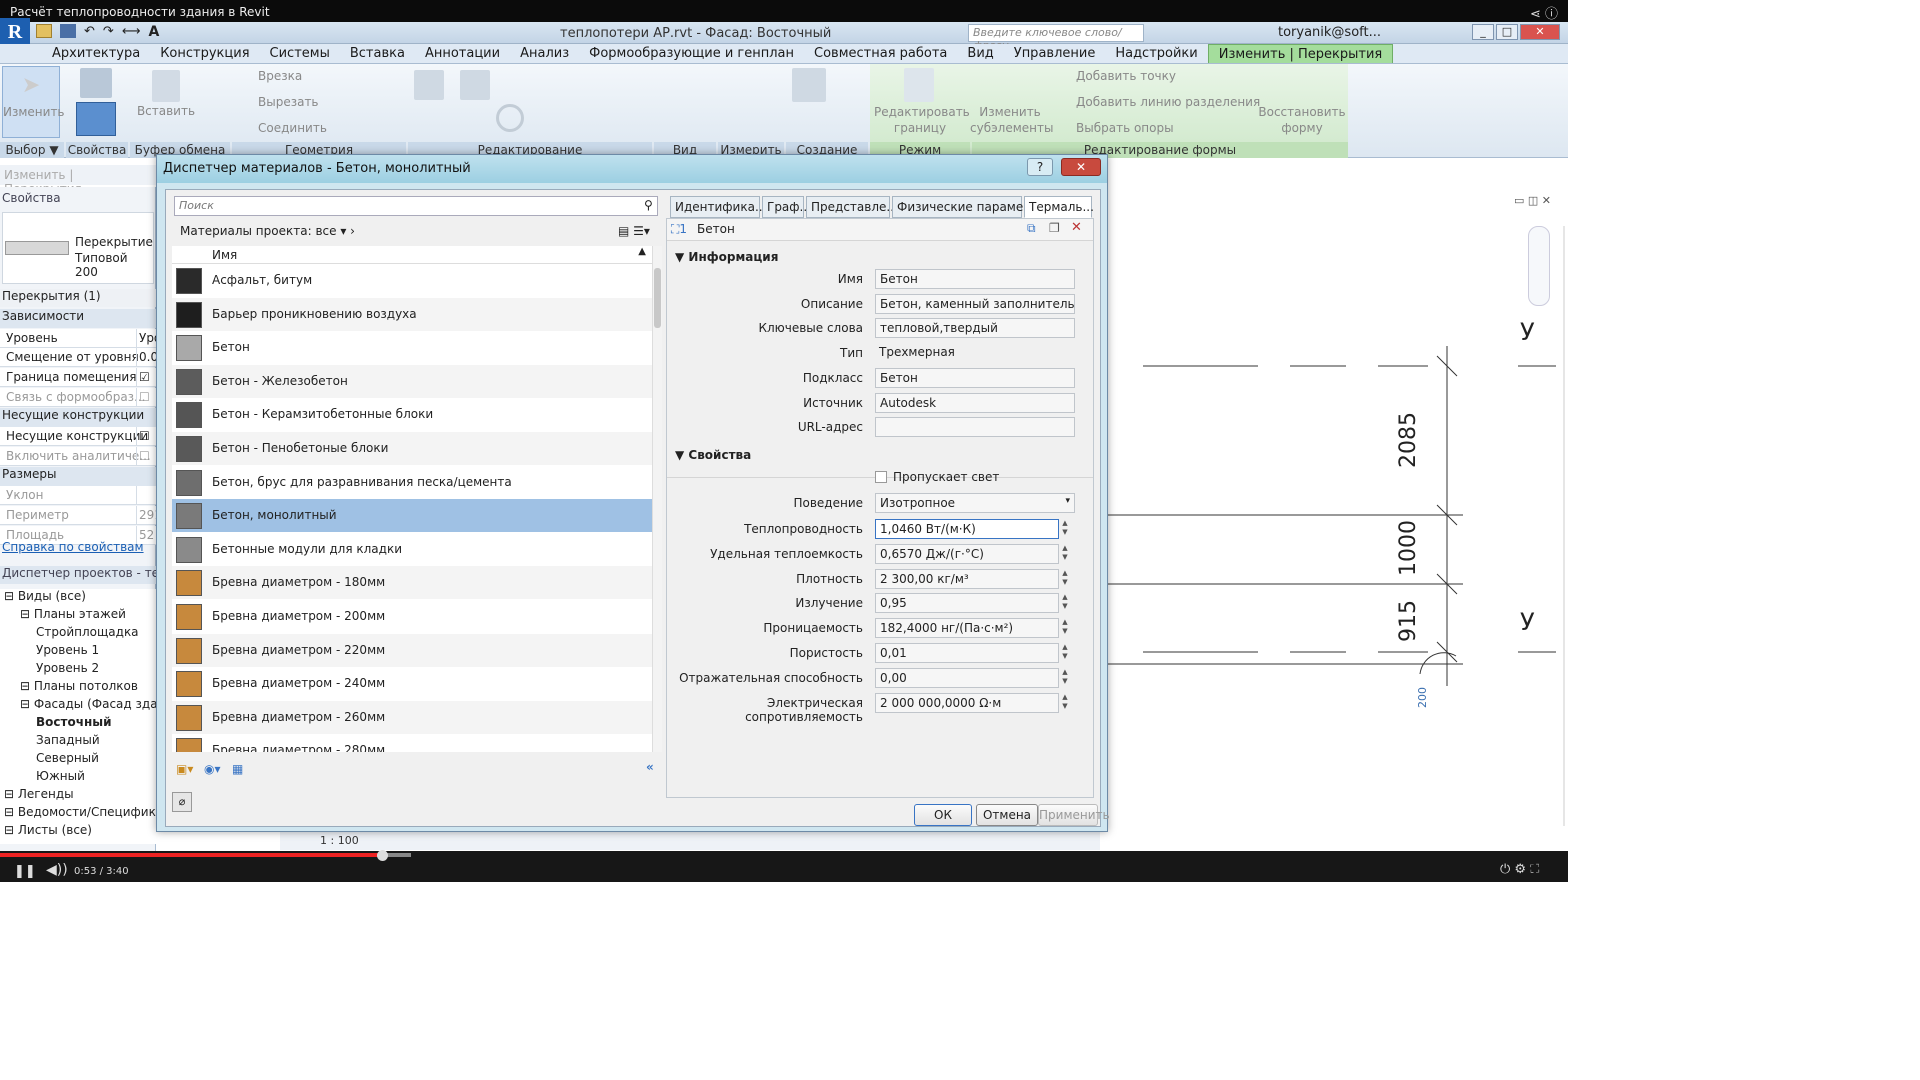  What do you see at coordinates (967, 653) in the screenshot?
I see `thermal-property-input: 0,01` at bounding box center [967, 653].